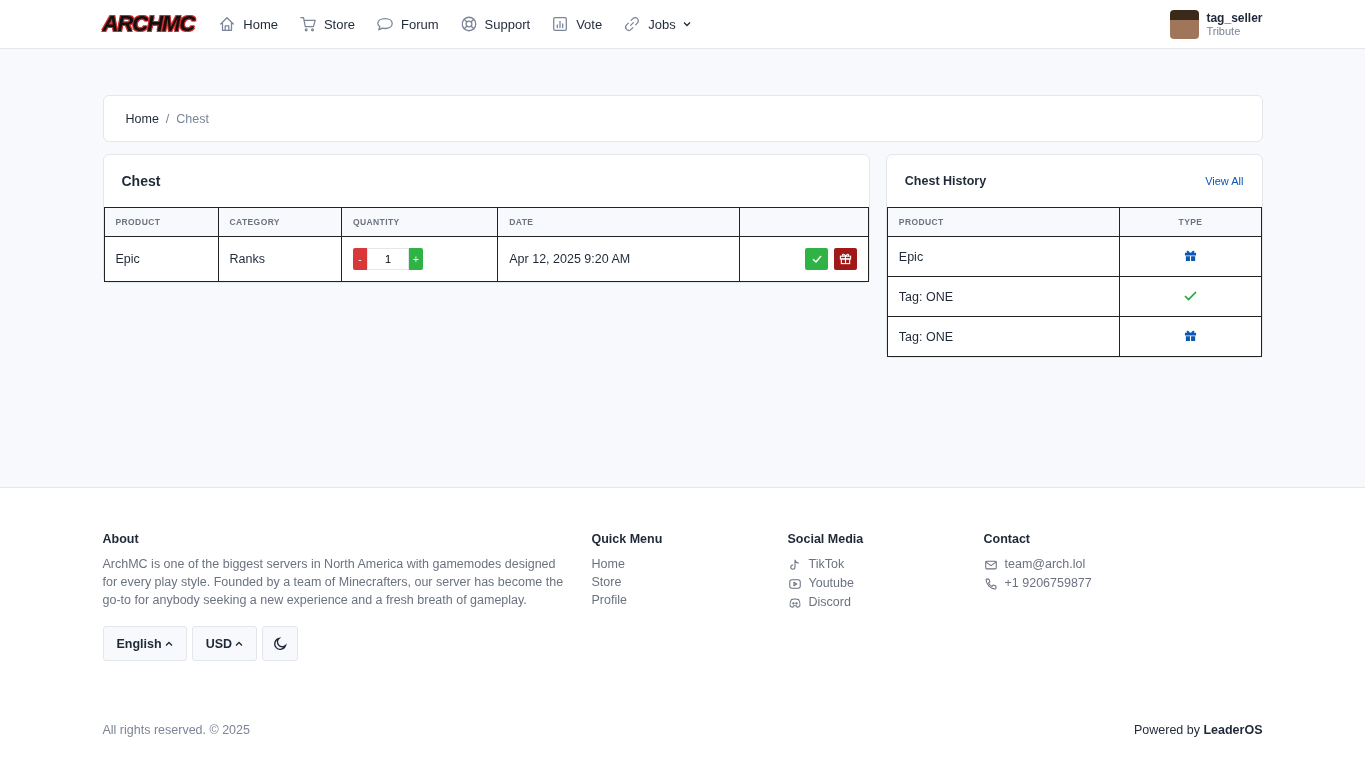 Image resolution: width=1365 pixels, height=767 pixels. What do you see at coordinates (148, 24) in the screenshot?
I see `logo: ARCHMC` at bounding box center [148, 24].